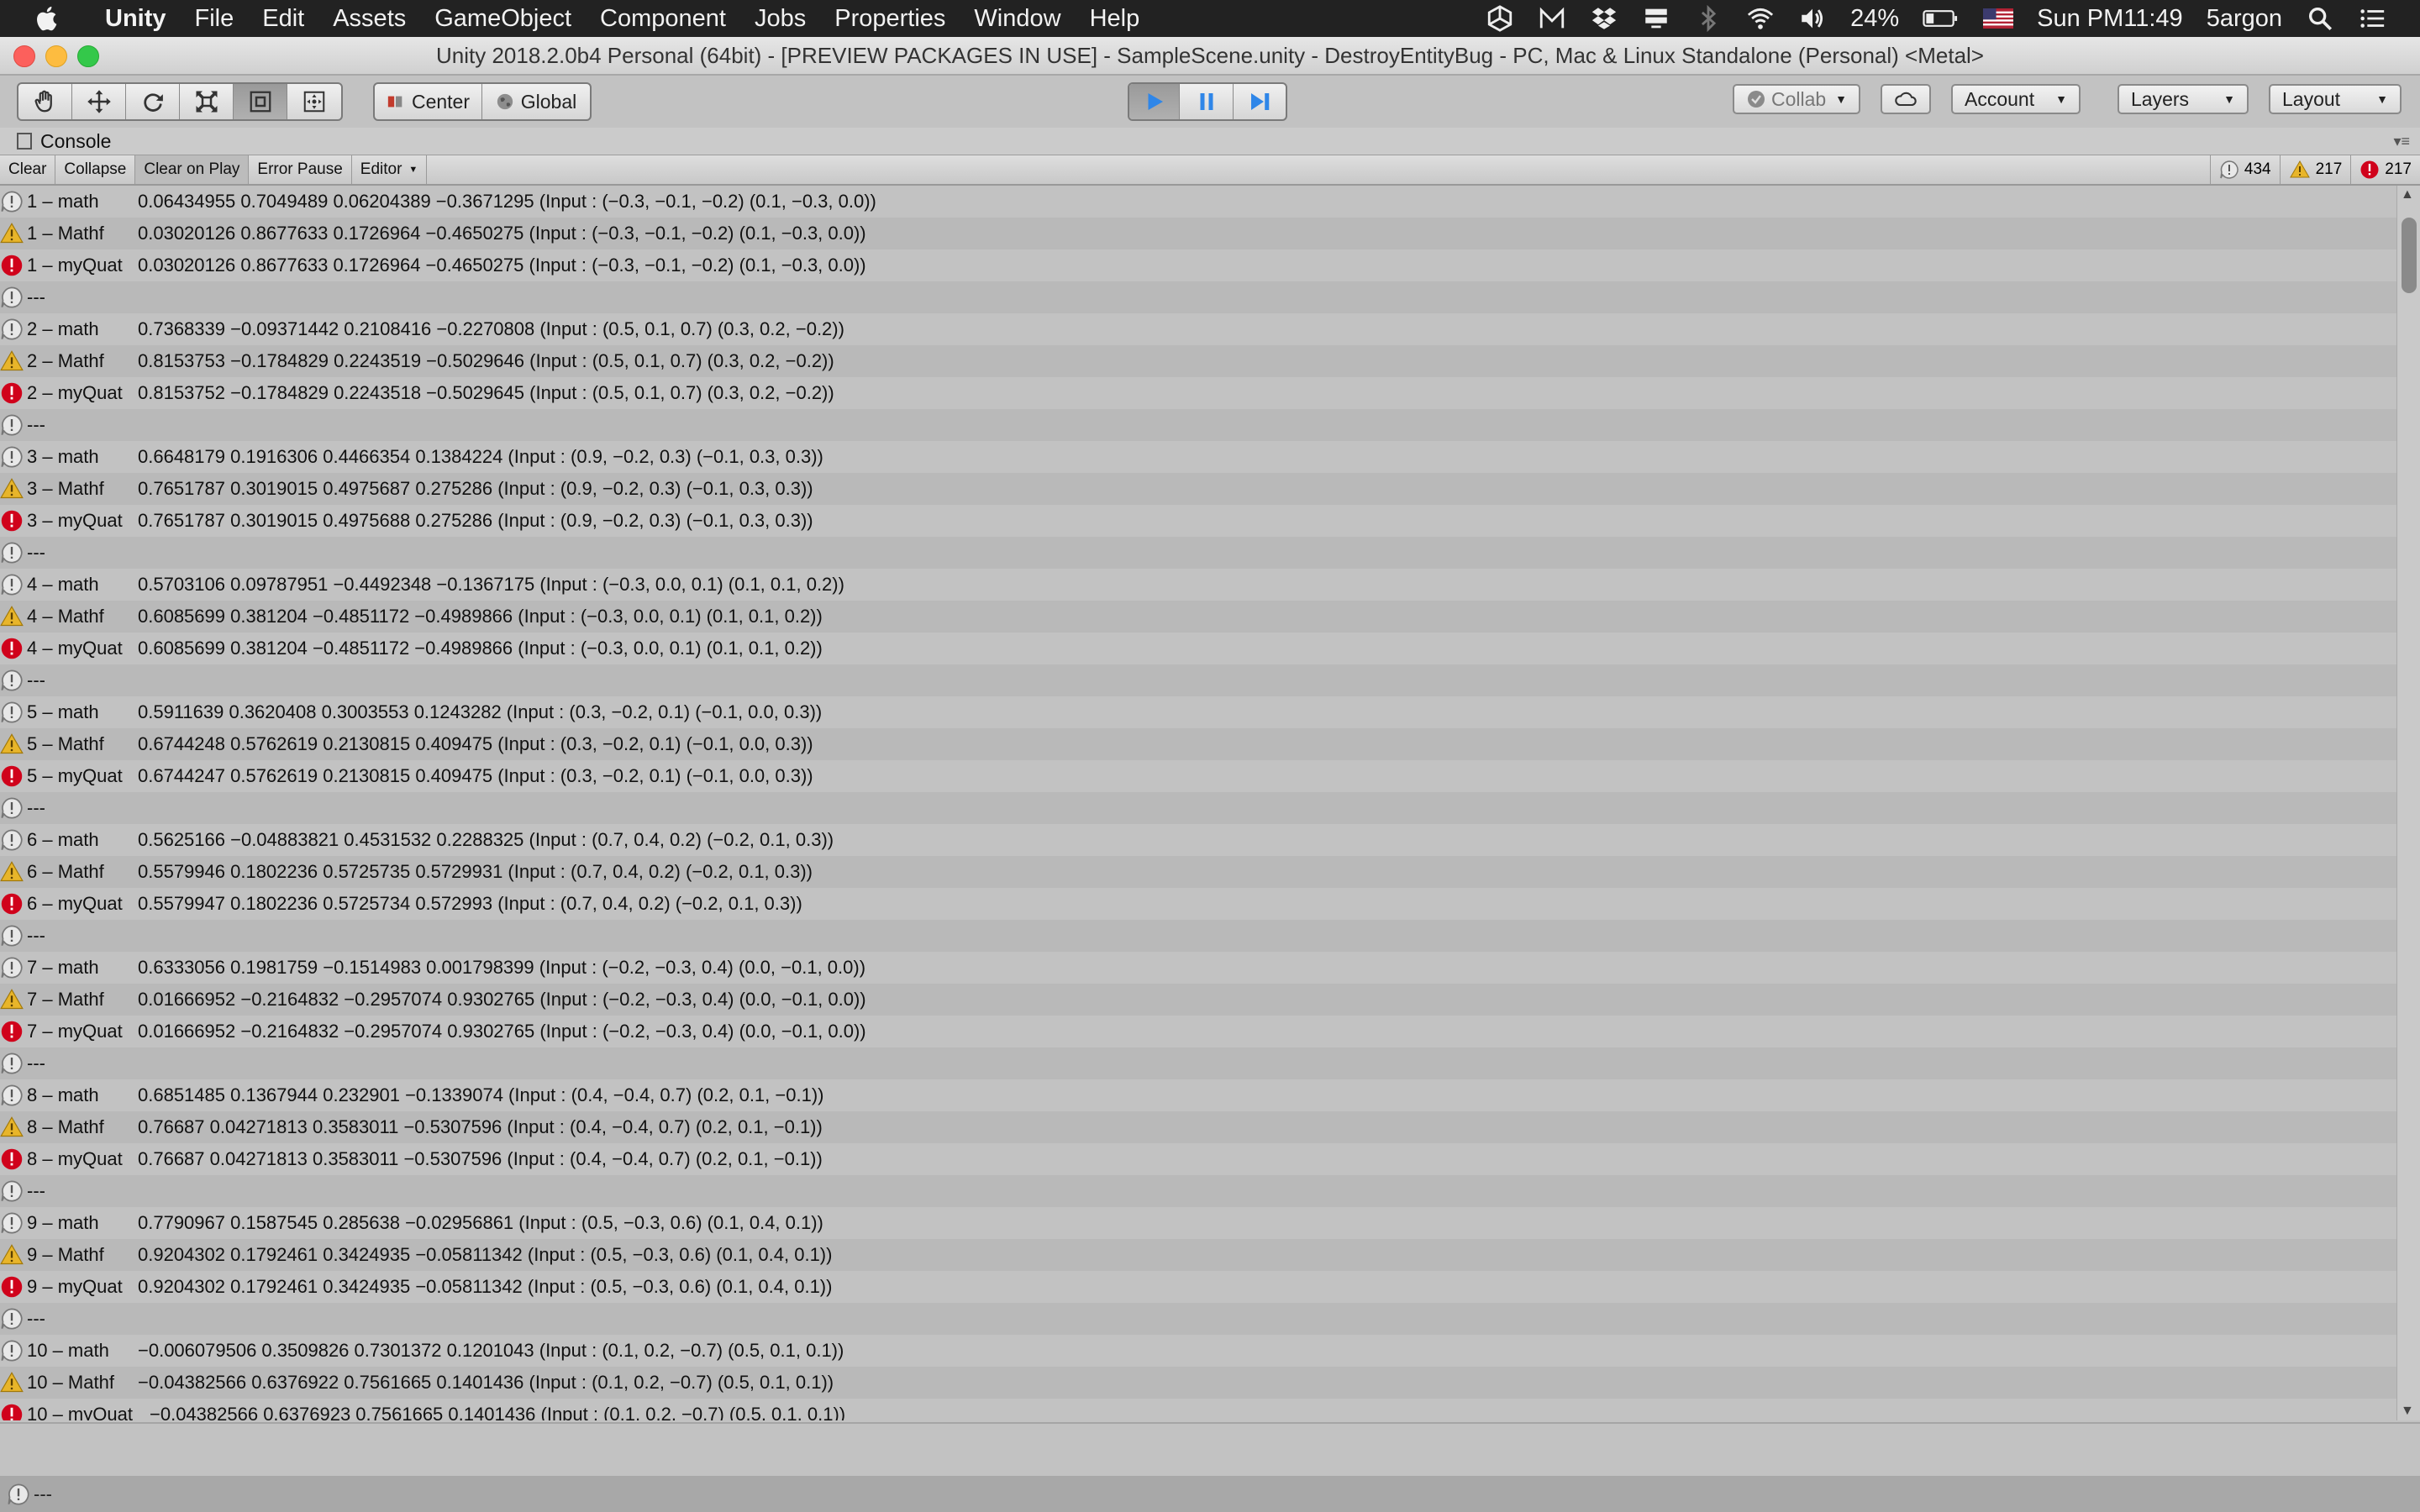 The height and width of the screenshot is (1512, 2420). I want to click on step-button, so click(1260, 101).